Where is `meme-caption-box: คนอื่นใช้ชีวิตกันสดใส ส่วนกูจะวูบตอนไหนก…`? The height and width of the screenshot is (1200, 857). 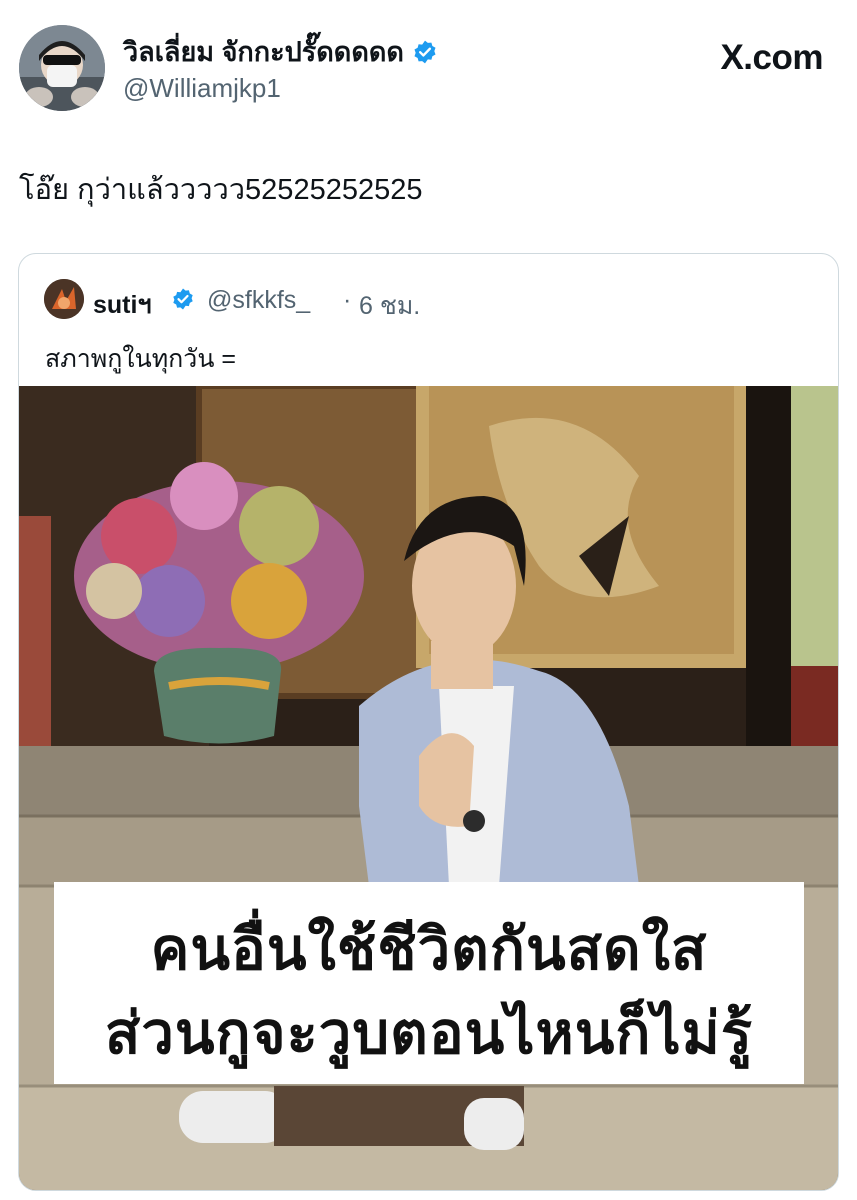 meme-caption-box: คนอื่นใช้ชีวิตกันสดใส ส่วนกูจะวูบตอนไหนก… is located at coordinates (429, 983).